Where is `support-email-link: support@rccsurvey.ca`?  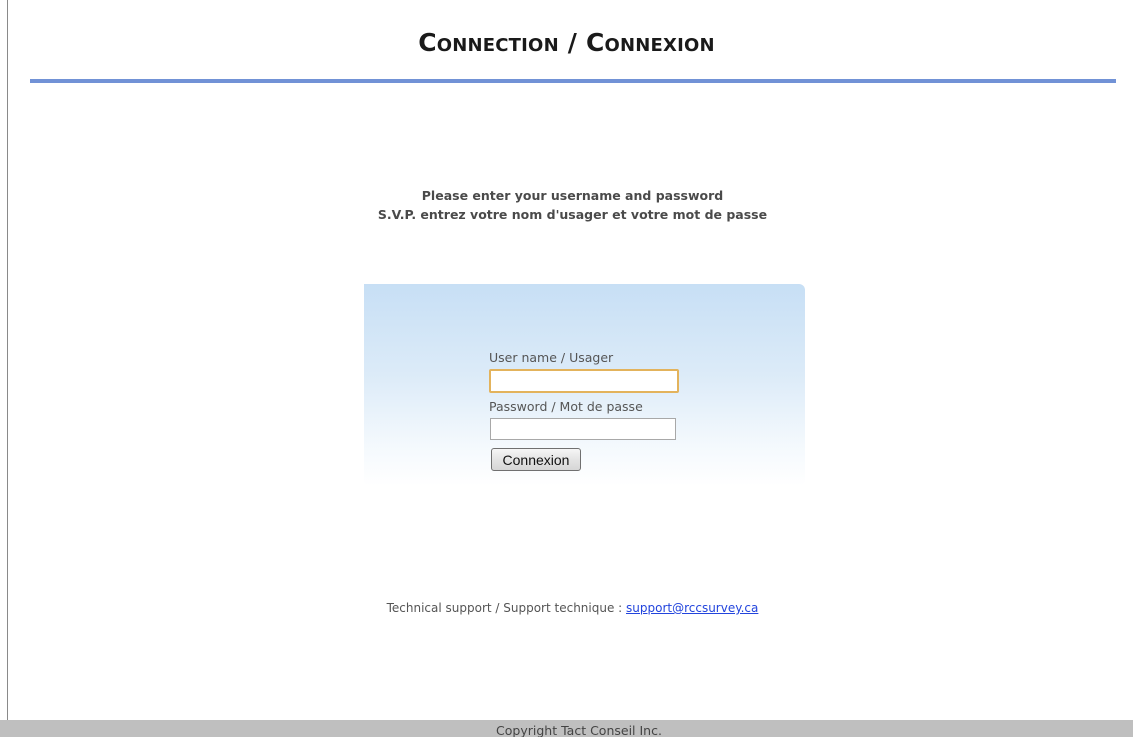
support-email-link: support@rccsurvey.ca is located at coordinates (692, 608).